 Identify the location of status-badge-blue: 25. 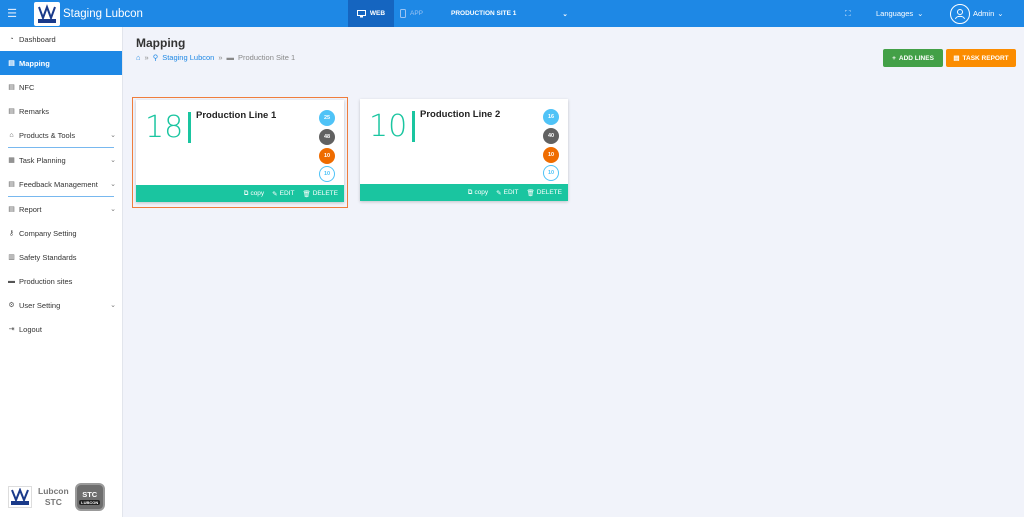
(327, 118).